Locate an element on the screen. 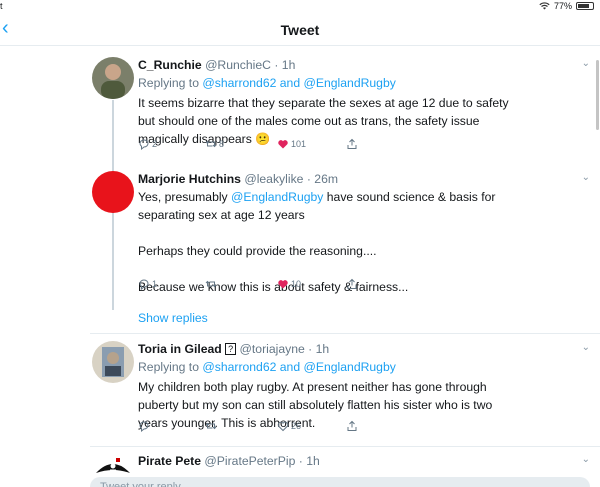 The height and width of the screenshot is (487, 600). reply-button: 2 is located at coordinates (147, 144).